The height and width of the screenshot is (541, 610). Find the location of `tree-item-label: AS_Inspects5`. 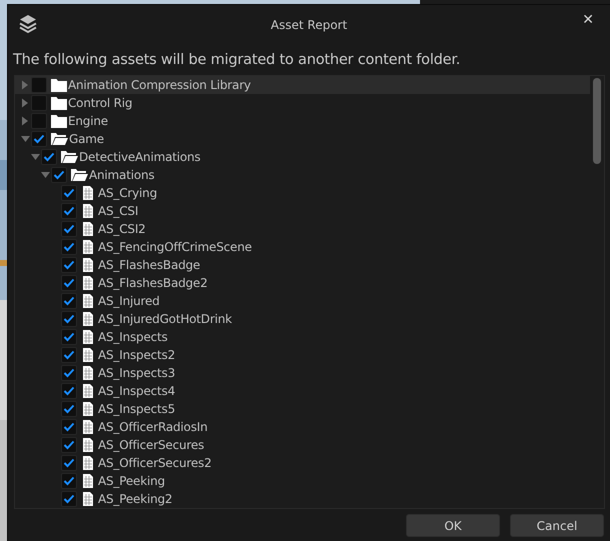

tree-item-label: AS_Inspects5 is located at coordinates (137, 409).